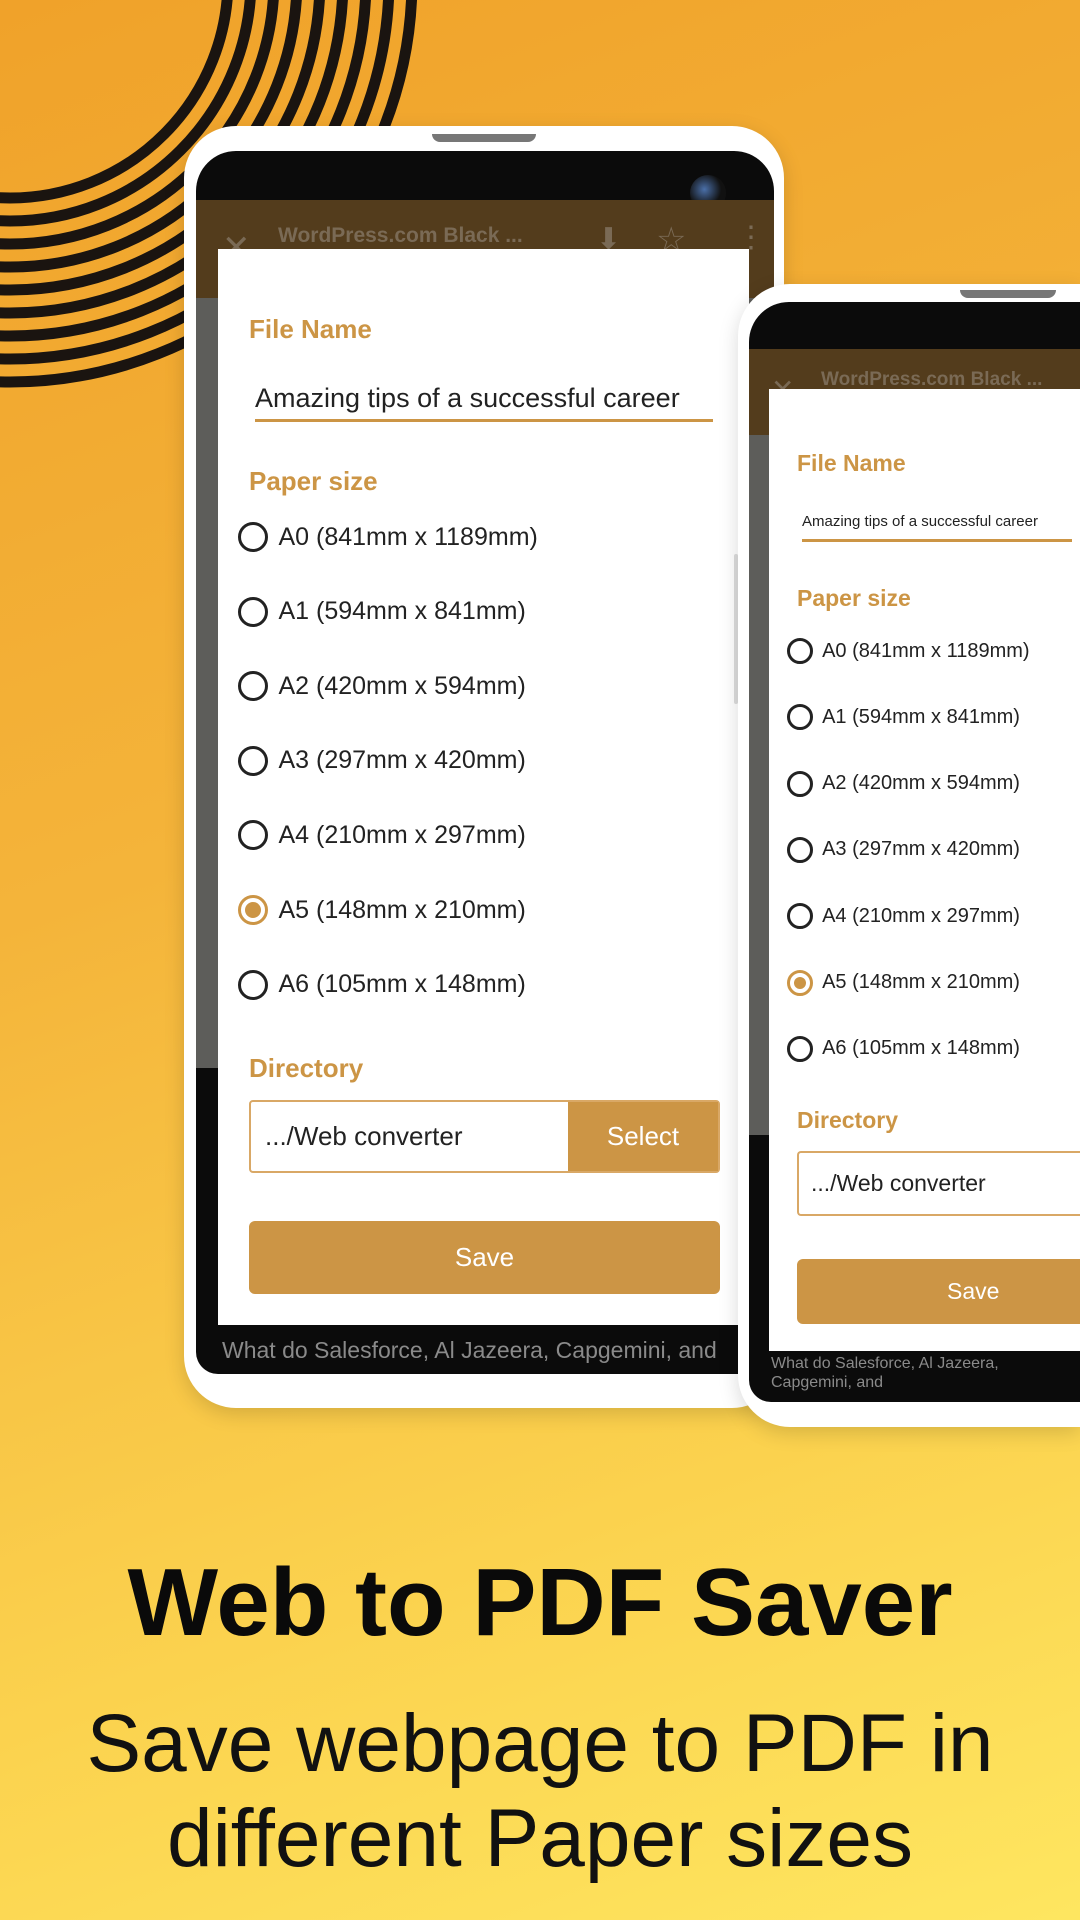  Describe the element at coordinates (540, 1743) in the screenshot. I see `hero-subtitle-line1: Save webpage to PDF in` at that location.